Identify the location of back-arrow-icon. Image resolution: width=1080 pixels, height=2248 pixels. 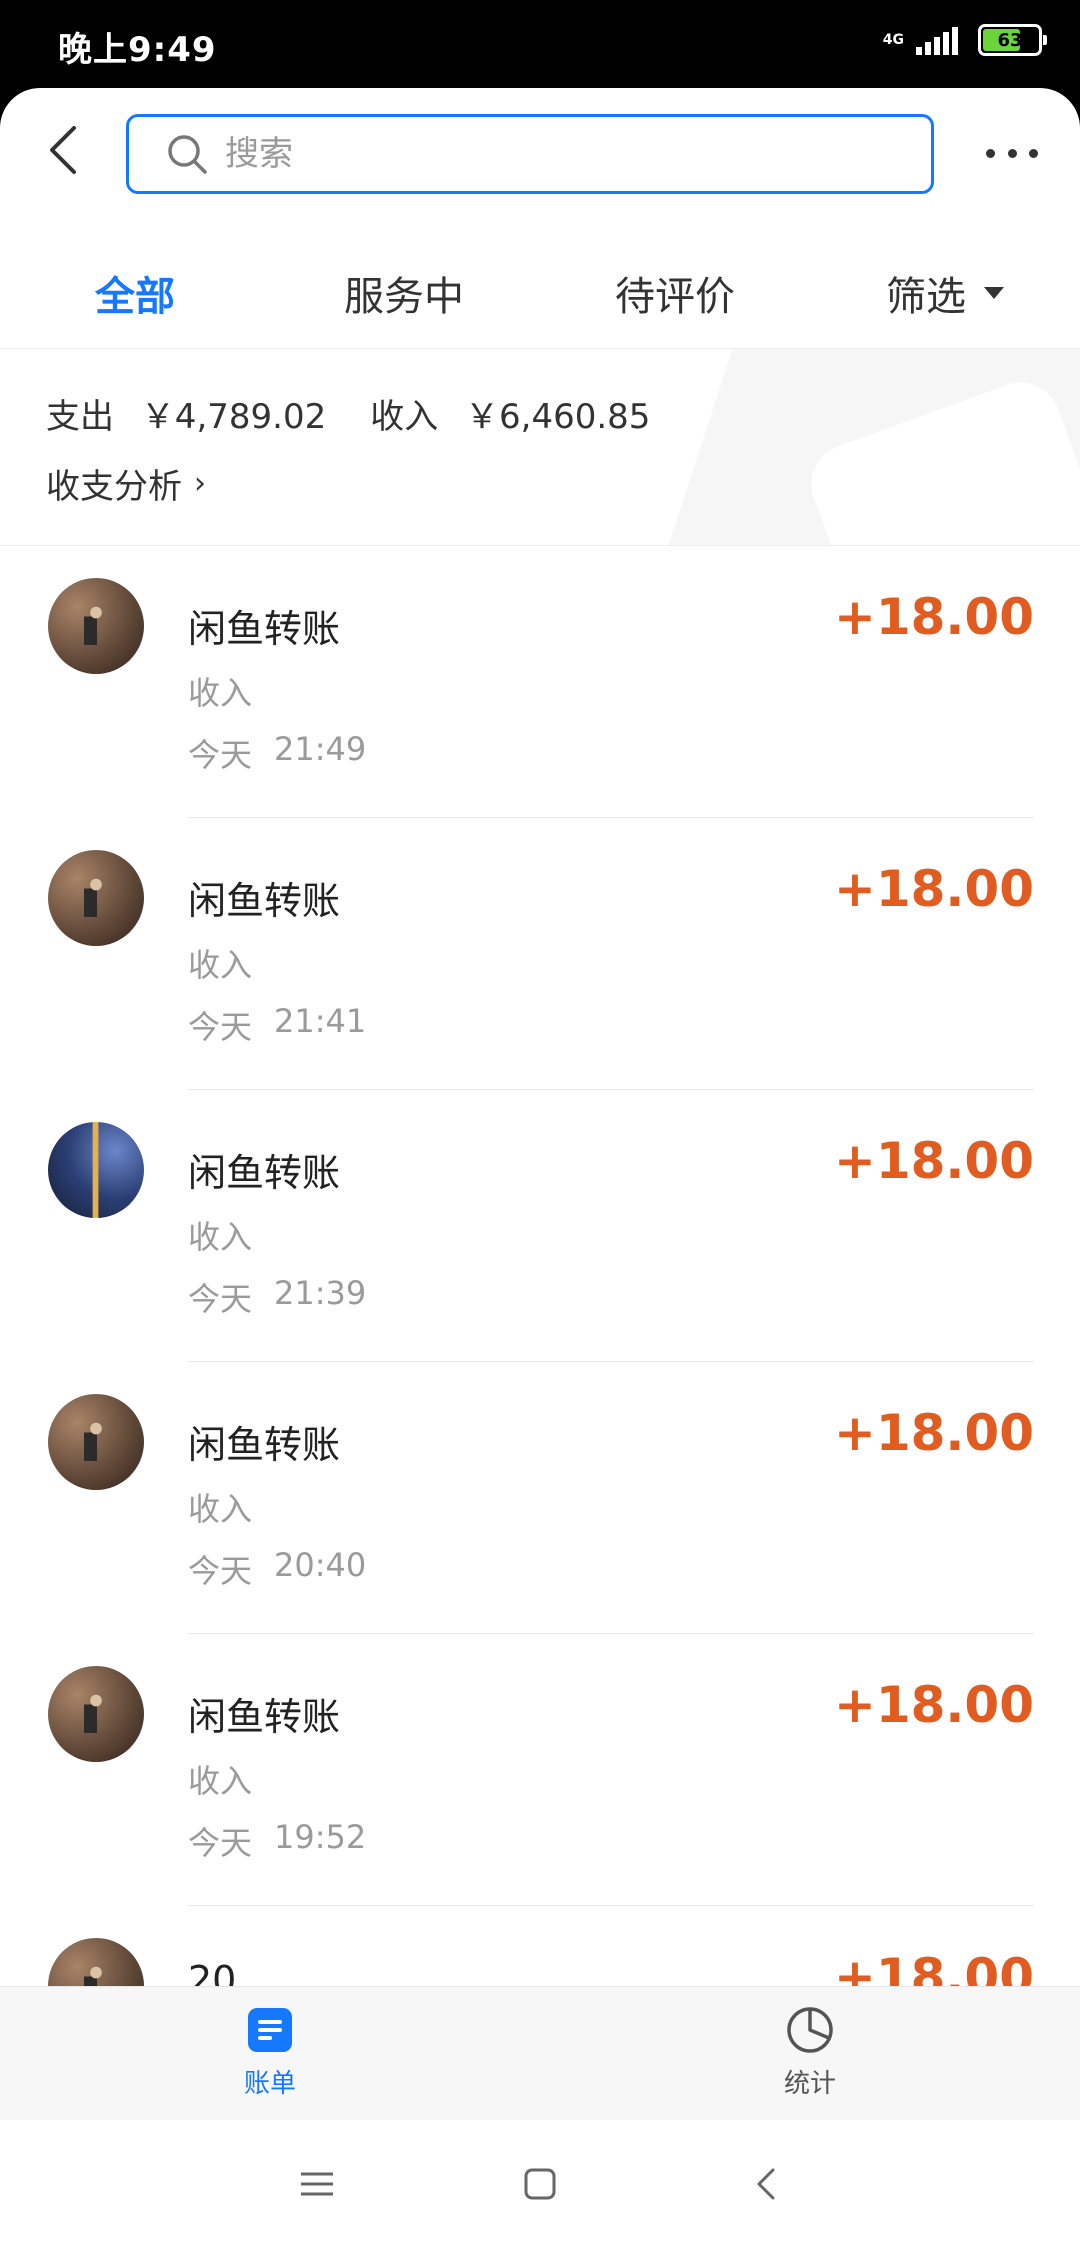
(63, 150).